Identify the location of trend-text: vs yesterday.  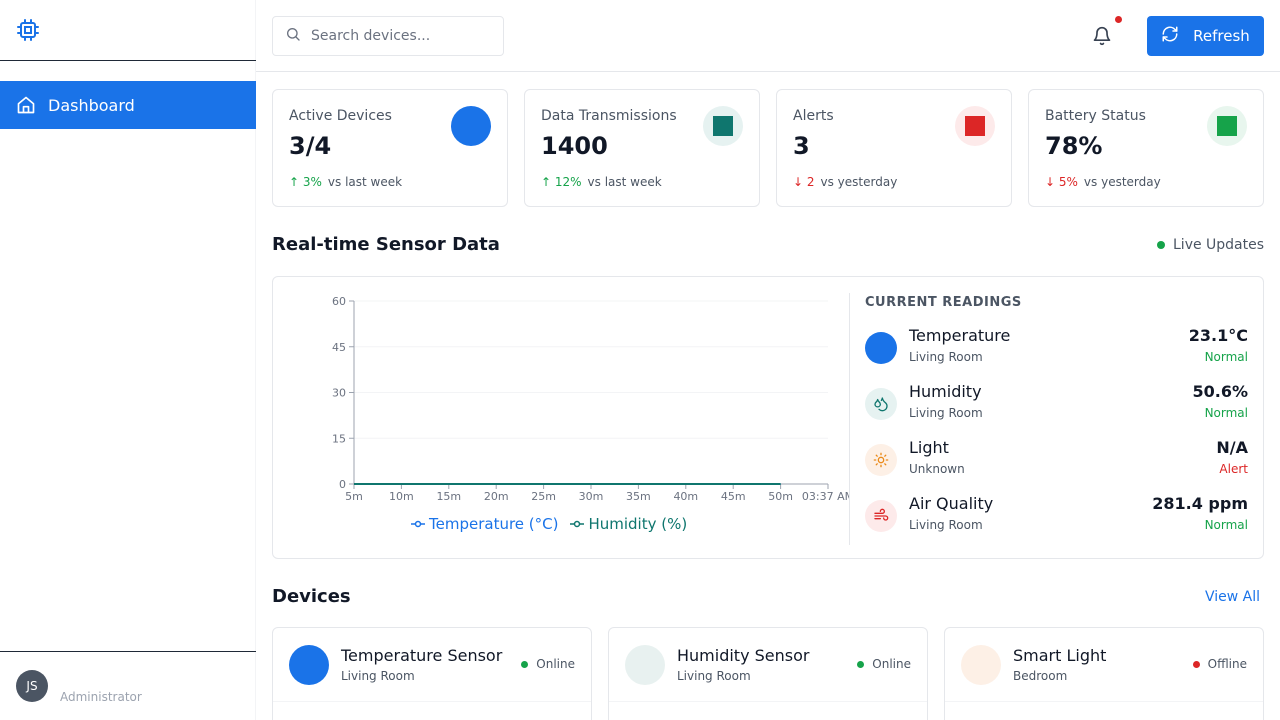
(1122, 182).